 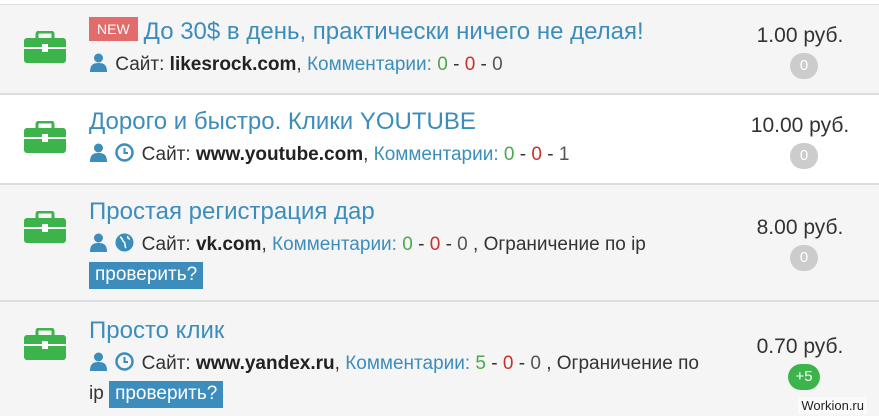 I want to click on site-domain: www.youtube.com, so click(x=279, y=154).